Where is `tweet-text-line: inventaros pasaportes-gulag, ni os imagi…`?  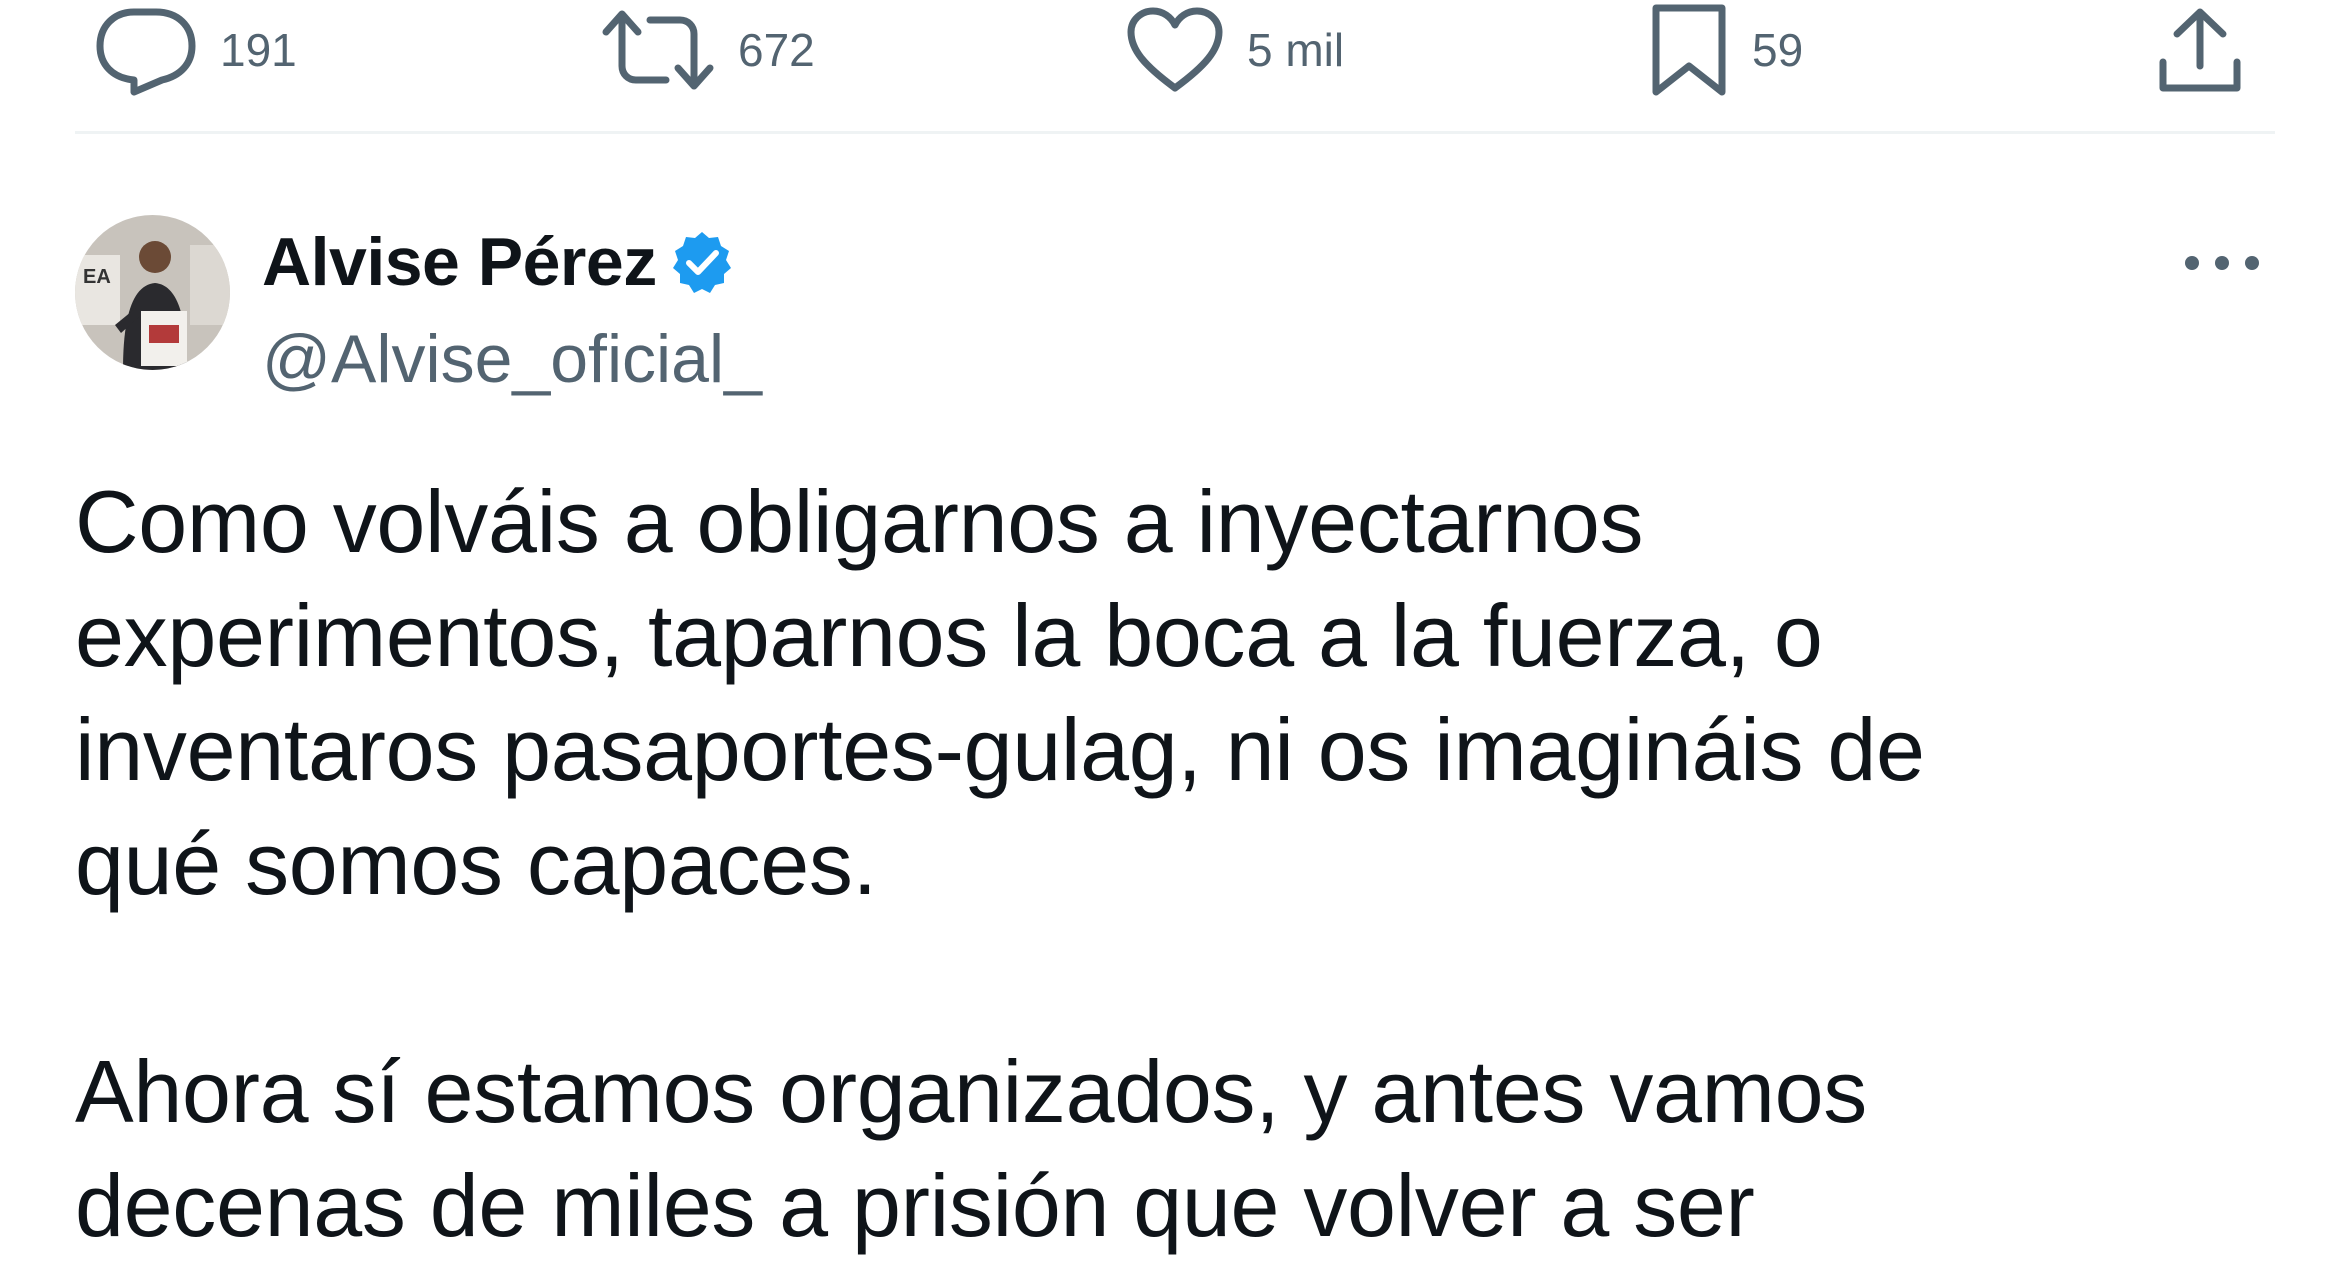 tweet-text-line: inventaros pasaportes-gulag, ni os imagi… is located at coordinates (1000, 749).